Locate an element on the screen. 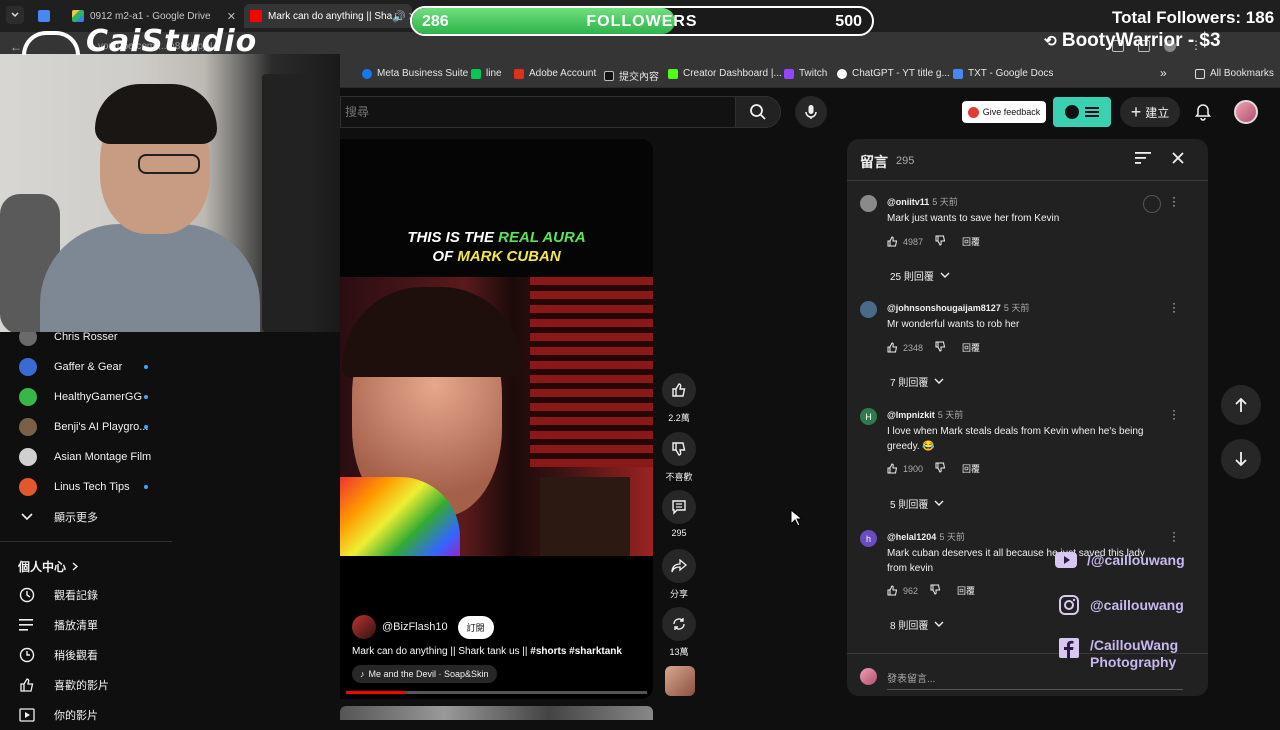 The image size is (1280, 730). comment-icon is located at coordinates (679, 507).